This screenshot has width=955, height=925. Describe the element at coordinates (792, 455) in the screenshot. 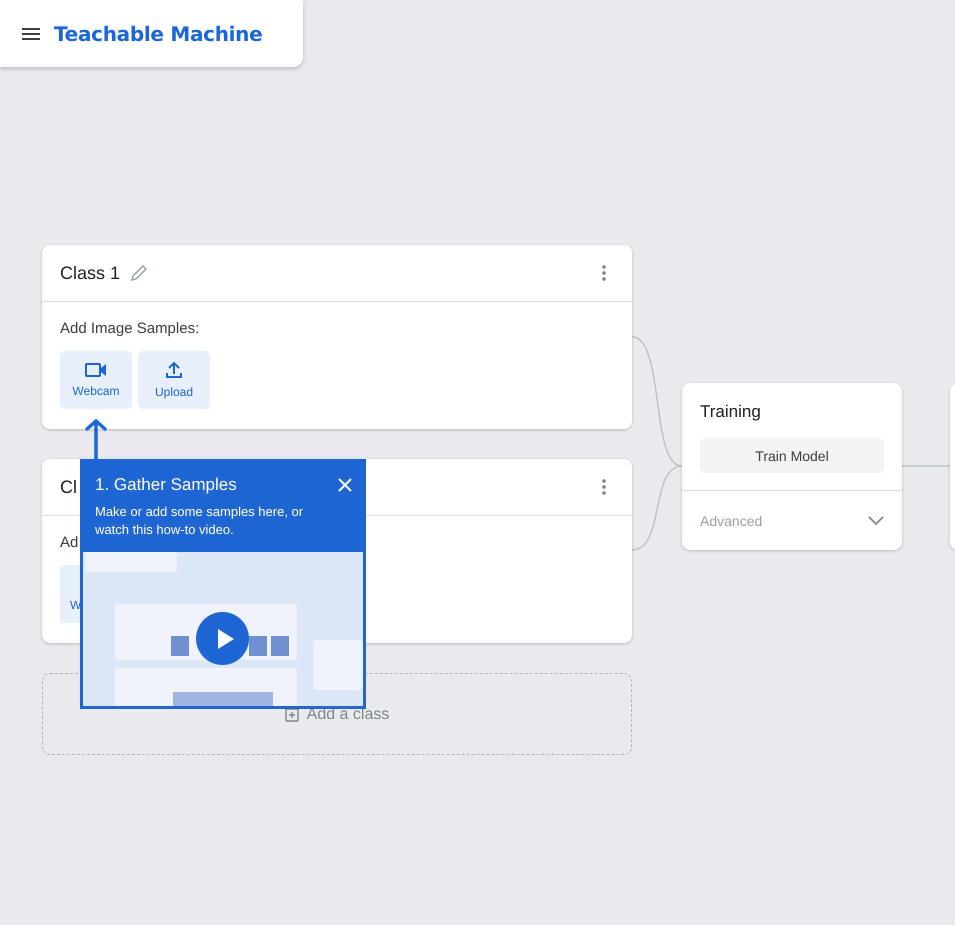

I see `train-model-button: Train Model` at that location.